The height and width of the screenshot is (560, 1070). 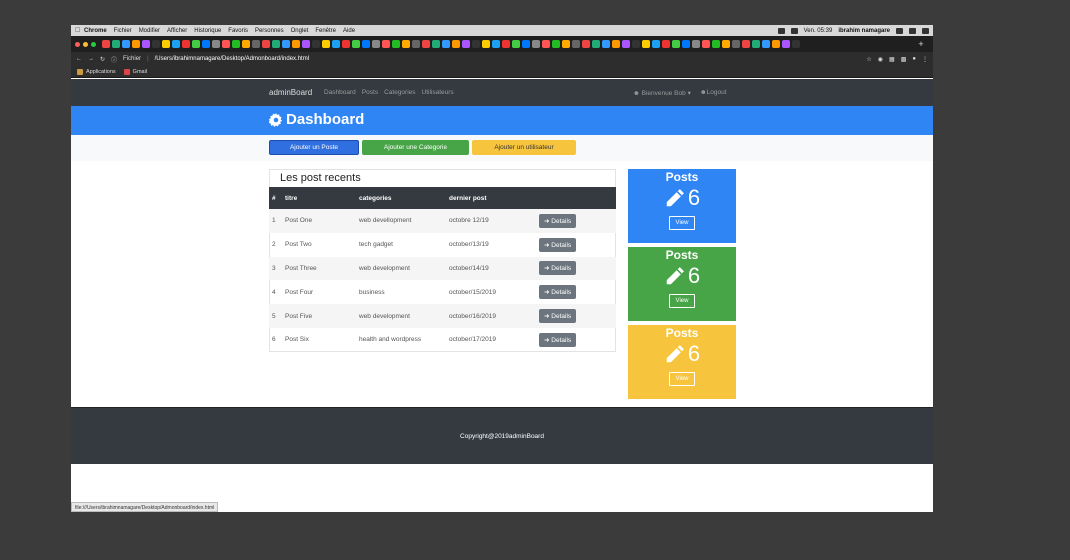 What do you see at coordinates (438, 92) in the screenshot?
I see `nav-utilisateurs: Utilisateurs` at bounding box center [438, 92].